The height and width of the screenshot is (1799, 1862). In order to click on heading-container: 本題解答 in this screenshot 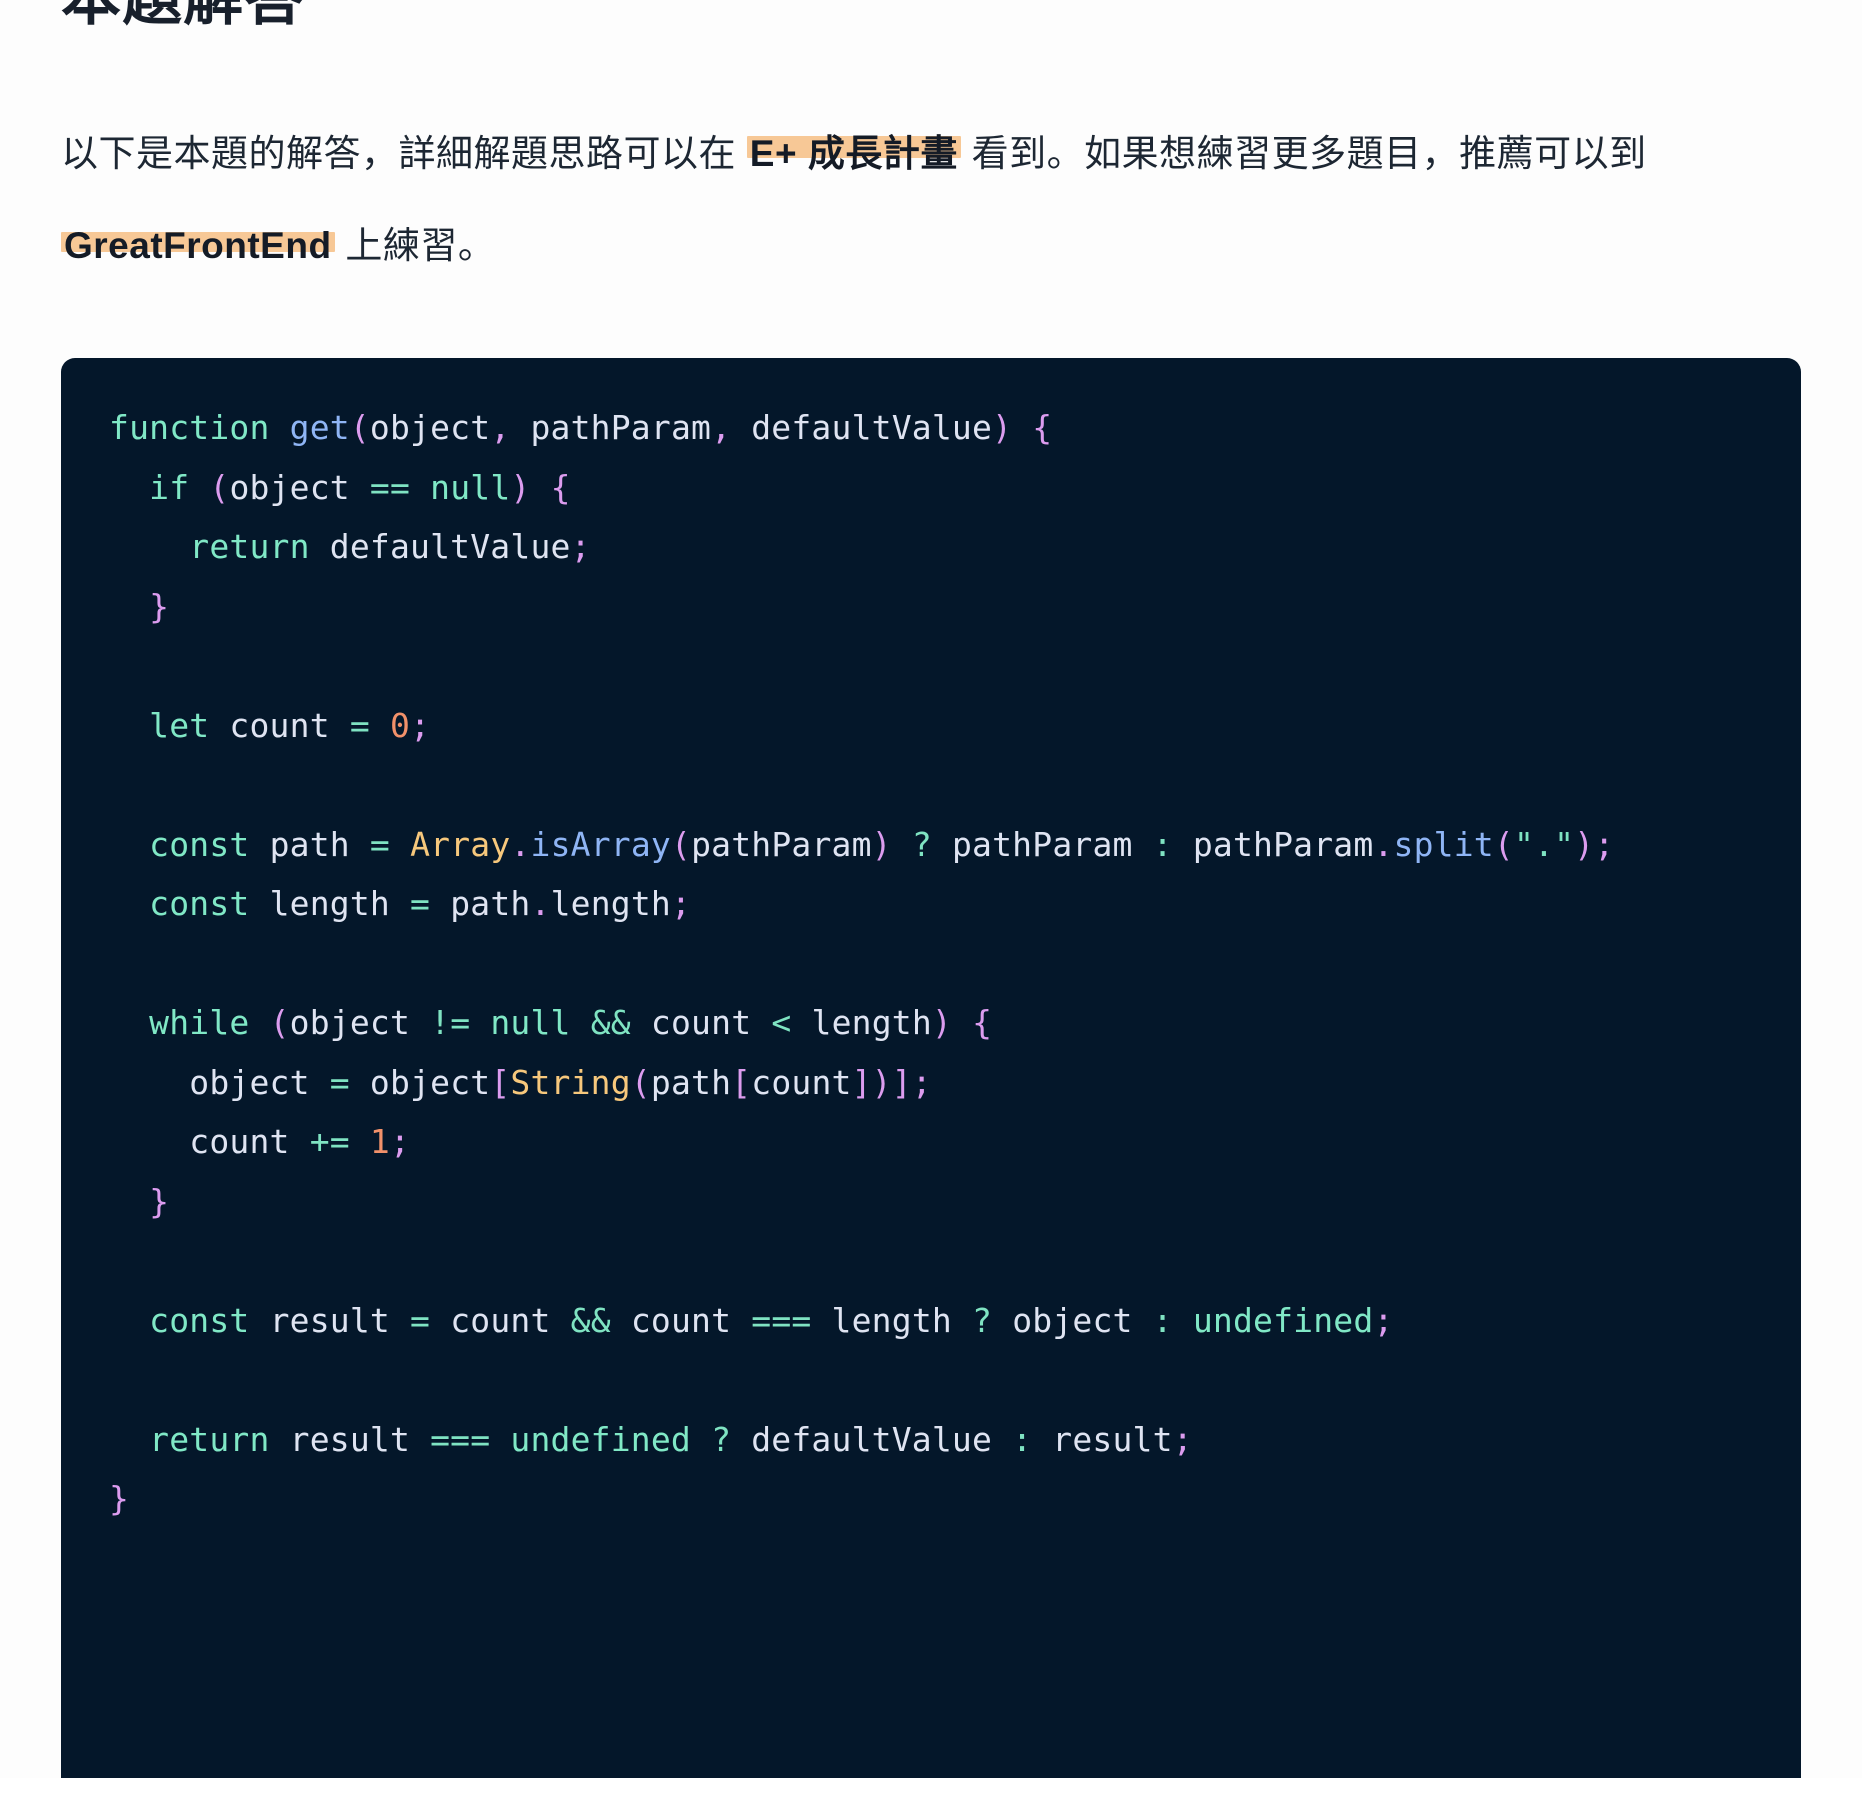, I will do `click(931, 30)`.